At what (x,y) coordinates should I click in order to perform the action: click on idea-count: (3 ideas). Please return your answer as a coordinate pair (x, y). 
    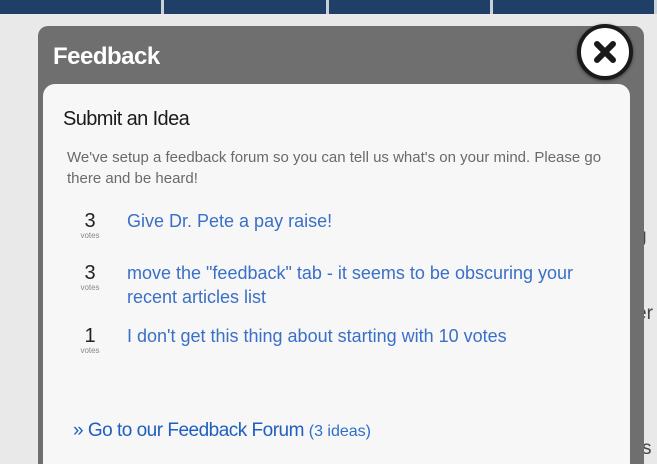
    Looking at the image, I should click on (339, 431).